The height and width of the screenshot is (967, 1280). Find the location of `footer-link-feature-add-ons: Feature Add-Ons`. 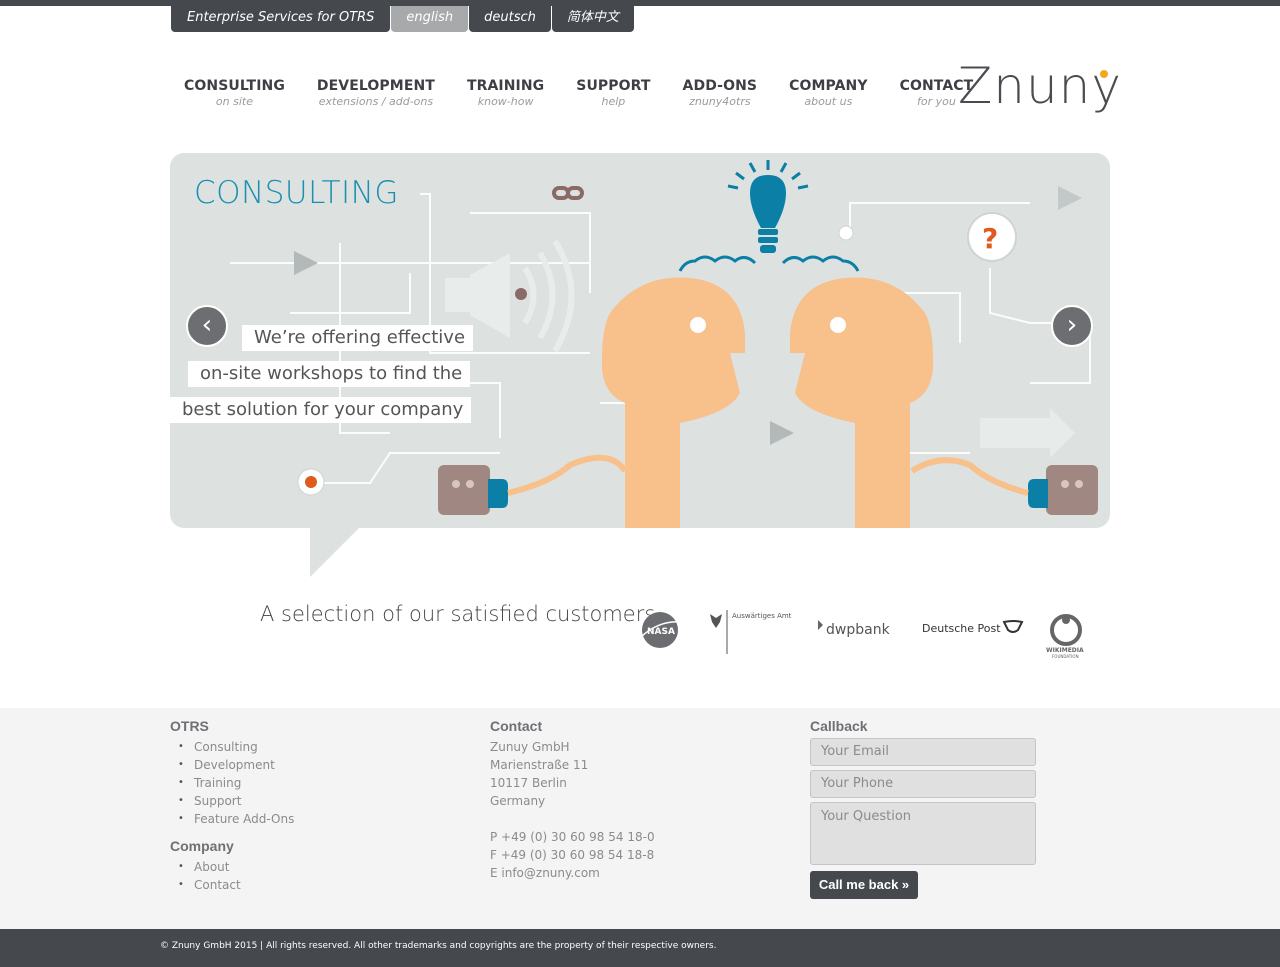

footer-link-feature-add-ons: Feature Add-Ons is located at coordinates (236, 819).